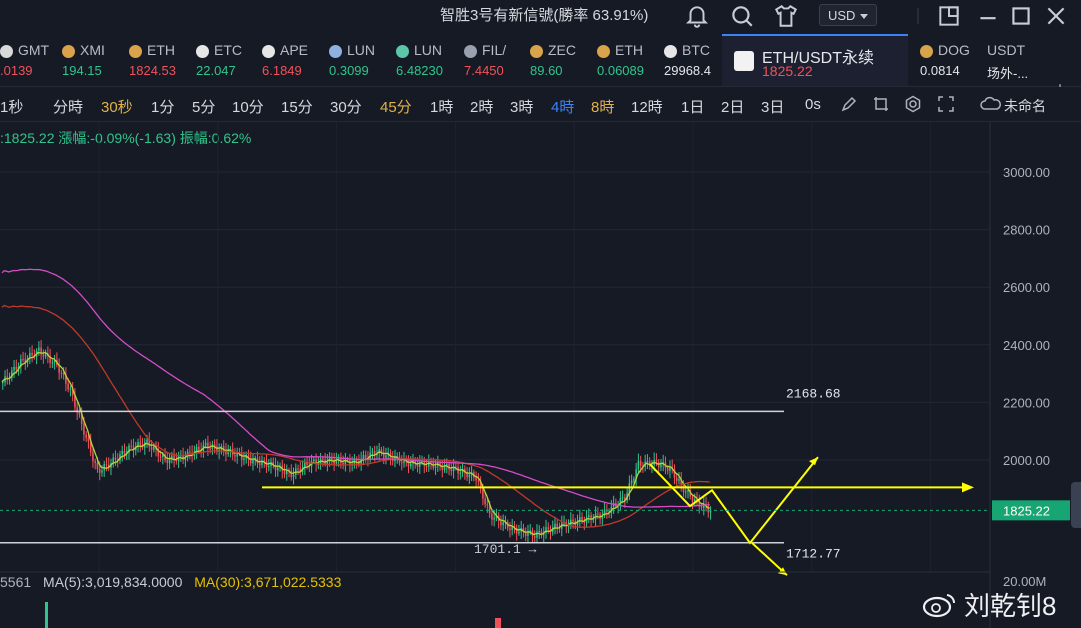 This screenshot has width=1081, height=628. I want to click on interval-0s: 0s, so click(813, 104).